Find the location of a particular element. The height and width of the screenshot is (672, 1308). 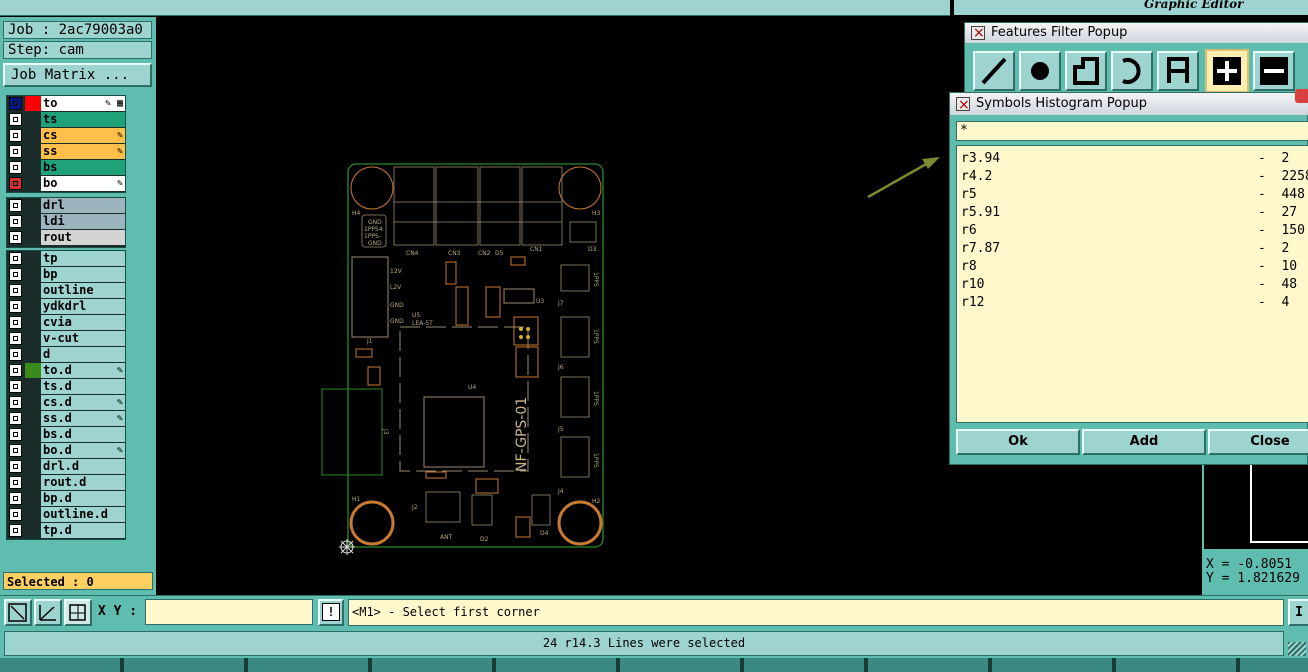

mini-map is located at coordinates (1256, 507).